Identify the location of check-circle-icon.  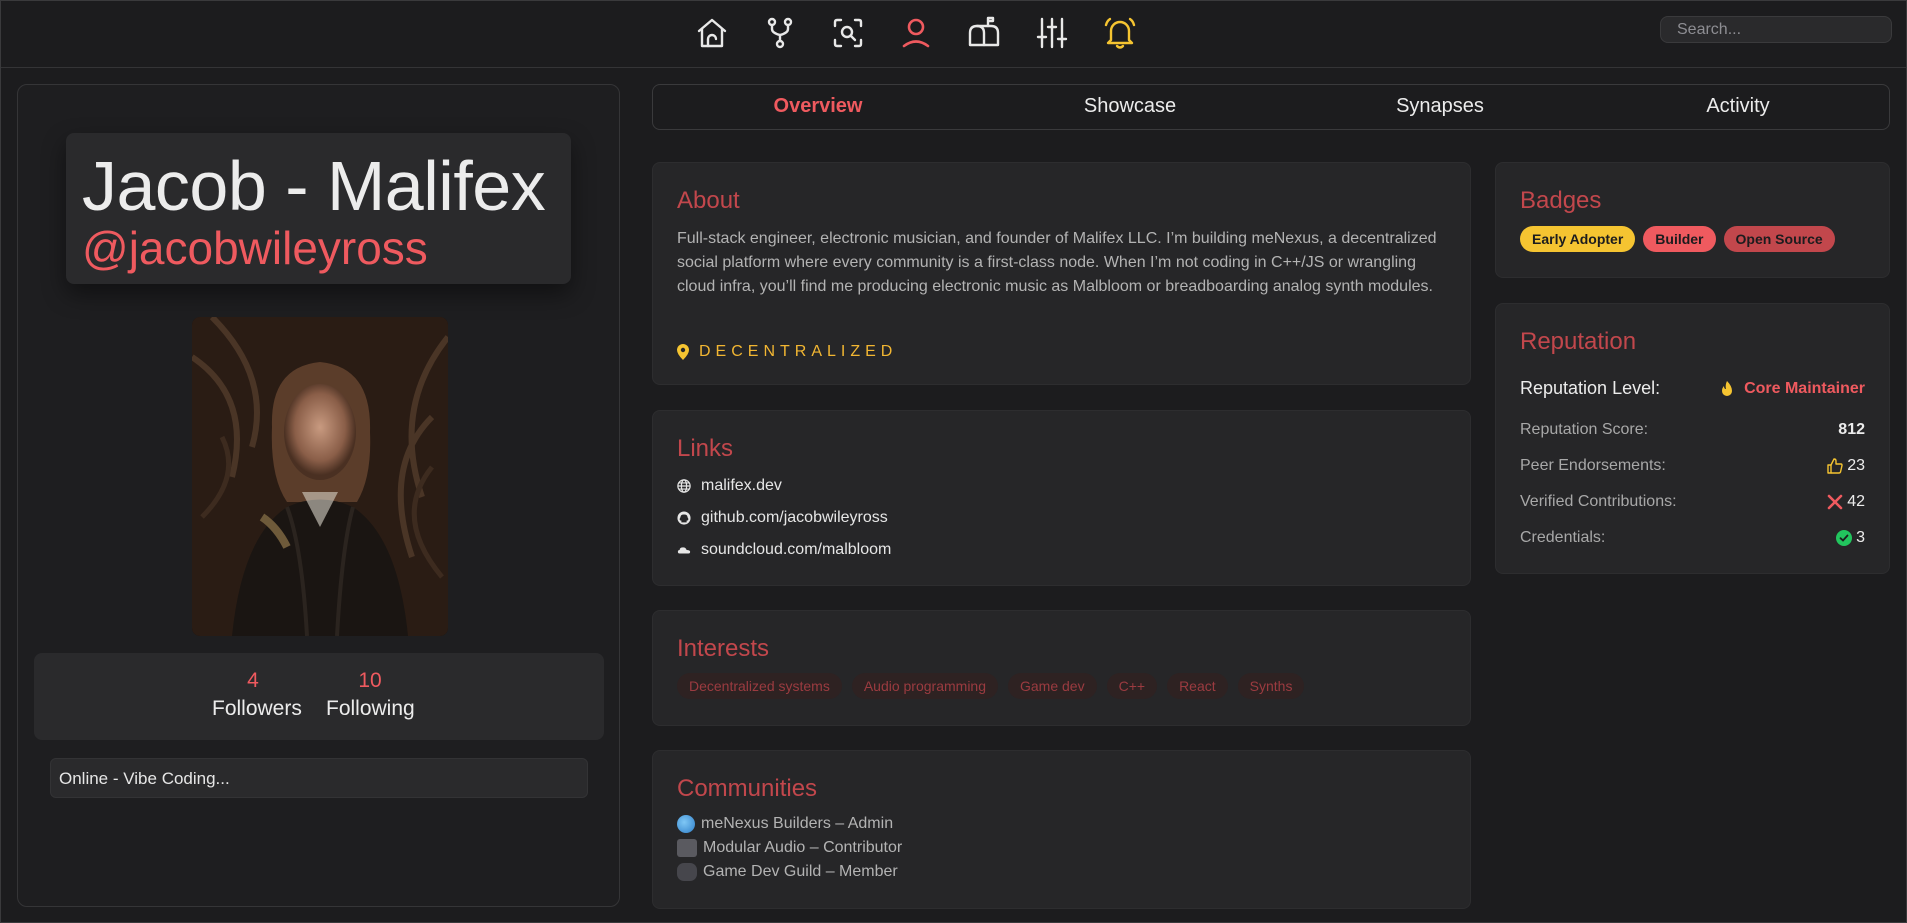
(1844, 538).